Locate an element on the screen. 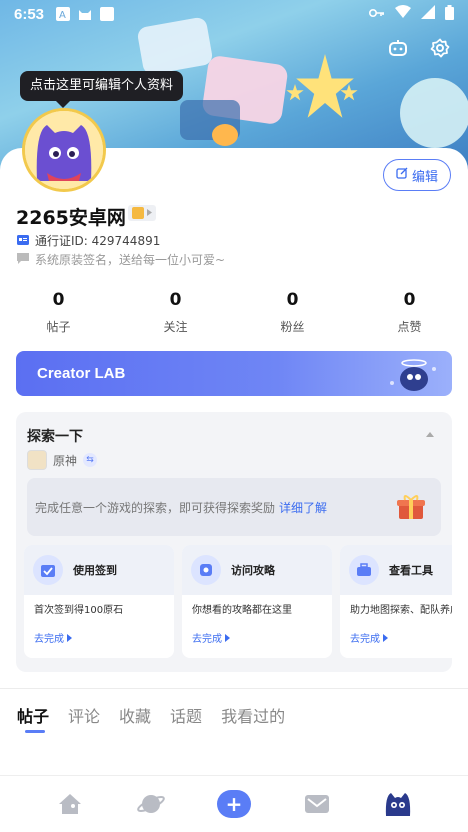 The image size is (468, 832). stats-row: 0 帖子 0 关注 0 粉丝 0 点赞 is located at coordinates (234, 312).